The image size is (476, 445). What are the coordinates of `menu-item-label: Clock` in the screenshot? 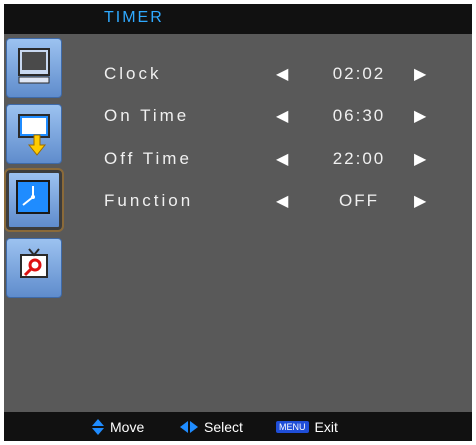 It's located at (133, 73).